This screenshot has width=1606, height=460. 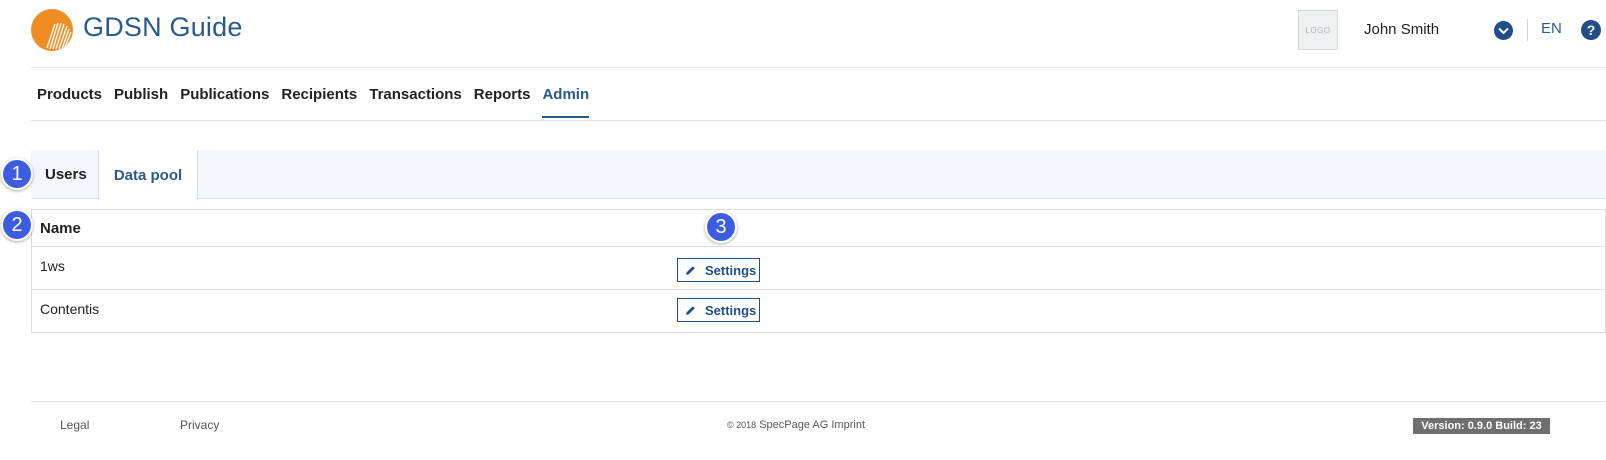 What do you see at coordinates (818, 67) in the screenshot?
I see `header-separator` at bounding box center [818, 67].